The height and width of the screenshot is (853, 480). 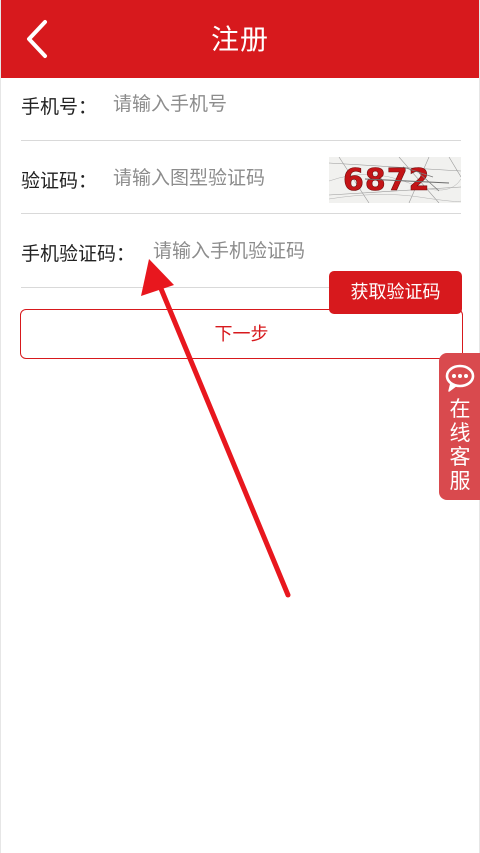 What do you see at coordinates (460, 409) in the screenshot?
I see `service-char: 在` at bounding box center [460, 409].